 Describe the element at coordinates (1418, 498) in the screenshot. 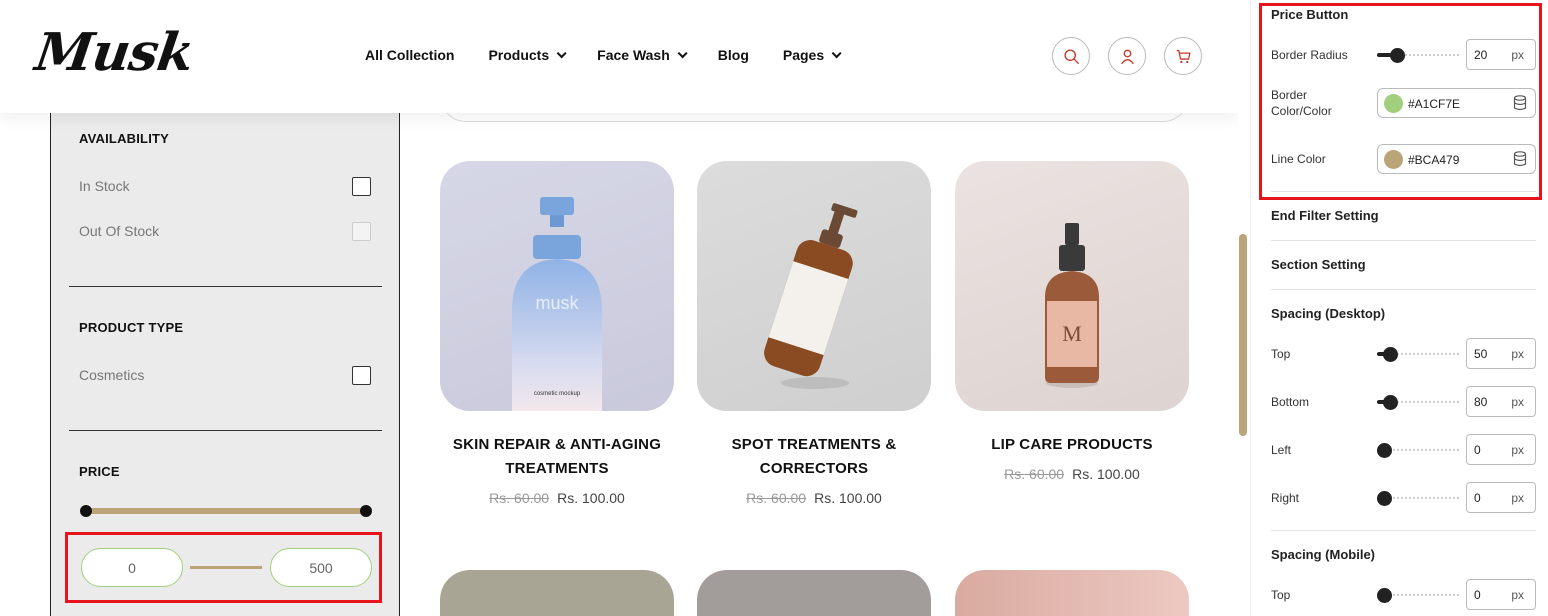

I see `spacing-right-slider` at that location.